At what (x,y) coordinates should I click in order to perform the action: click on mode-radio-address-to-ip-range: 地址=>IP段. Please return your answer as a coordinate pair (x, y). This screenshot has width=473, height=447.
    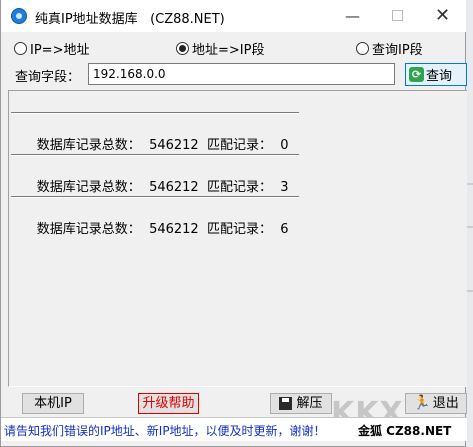
    Looking at the image, I should click on (220, 48).